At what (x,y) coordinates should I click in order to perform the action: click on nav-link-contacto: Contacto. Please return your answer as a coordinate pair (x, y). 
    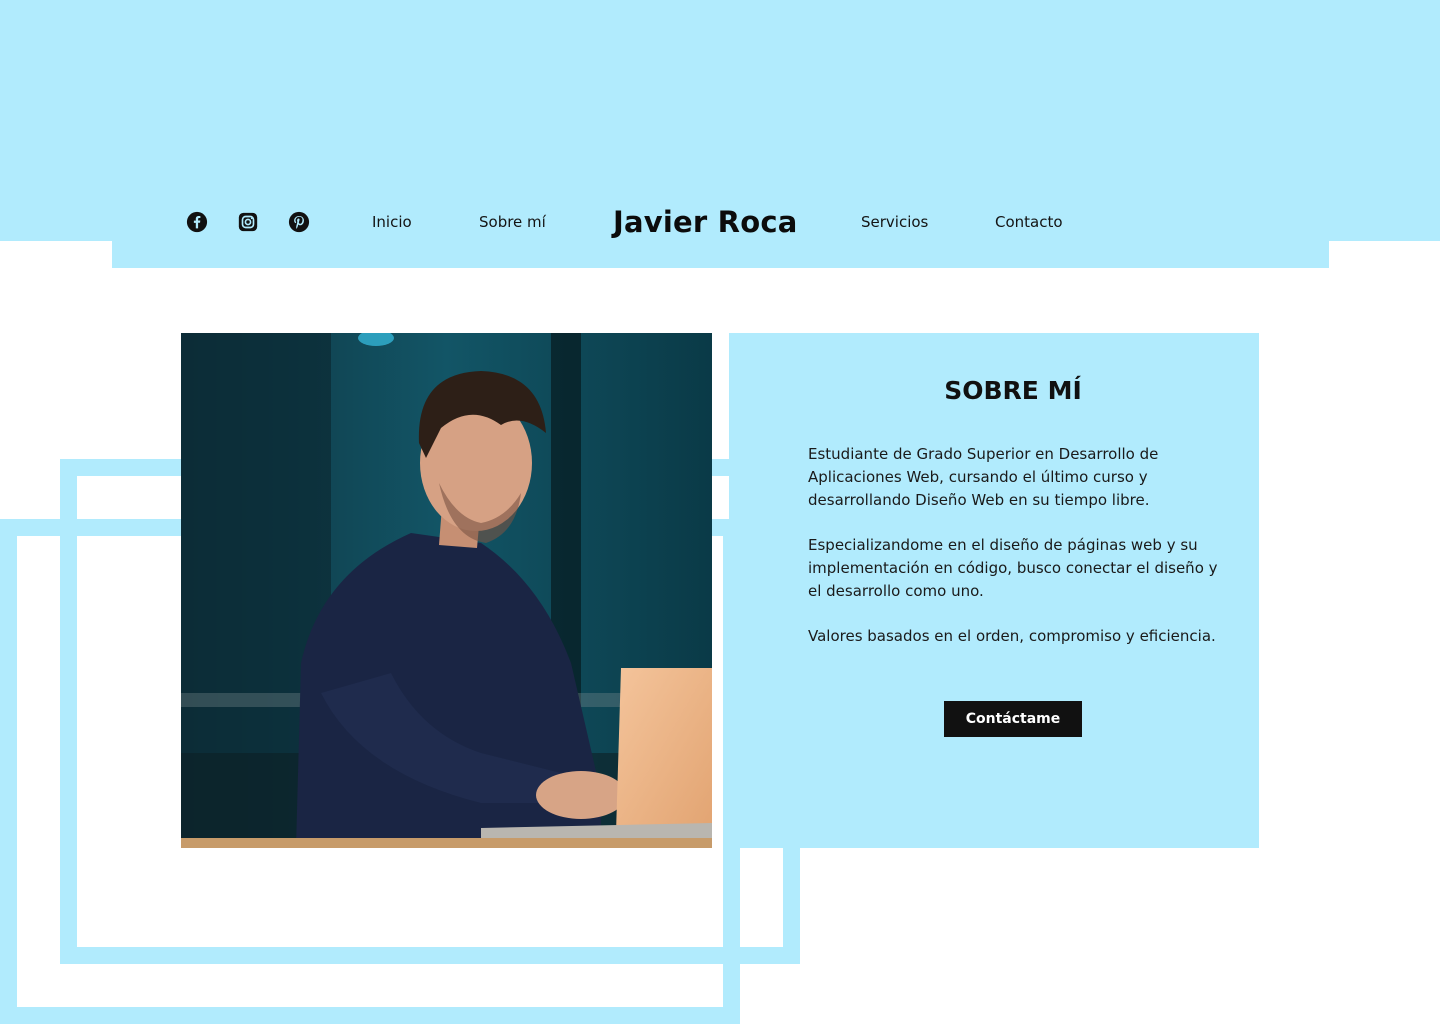
    Looking at the image, I should click on (1029, 222).